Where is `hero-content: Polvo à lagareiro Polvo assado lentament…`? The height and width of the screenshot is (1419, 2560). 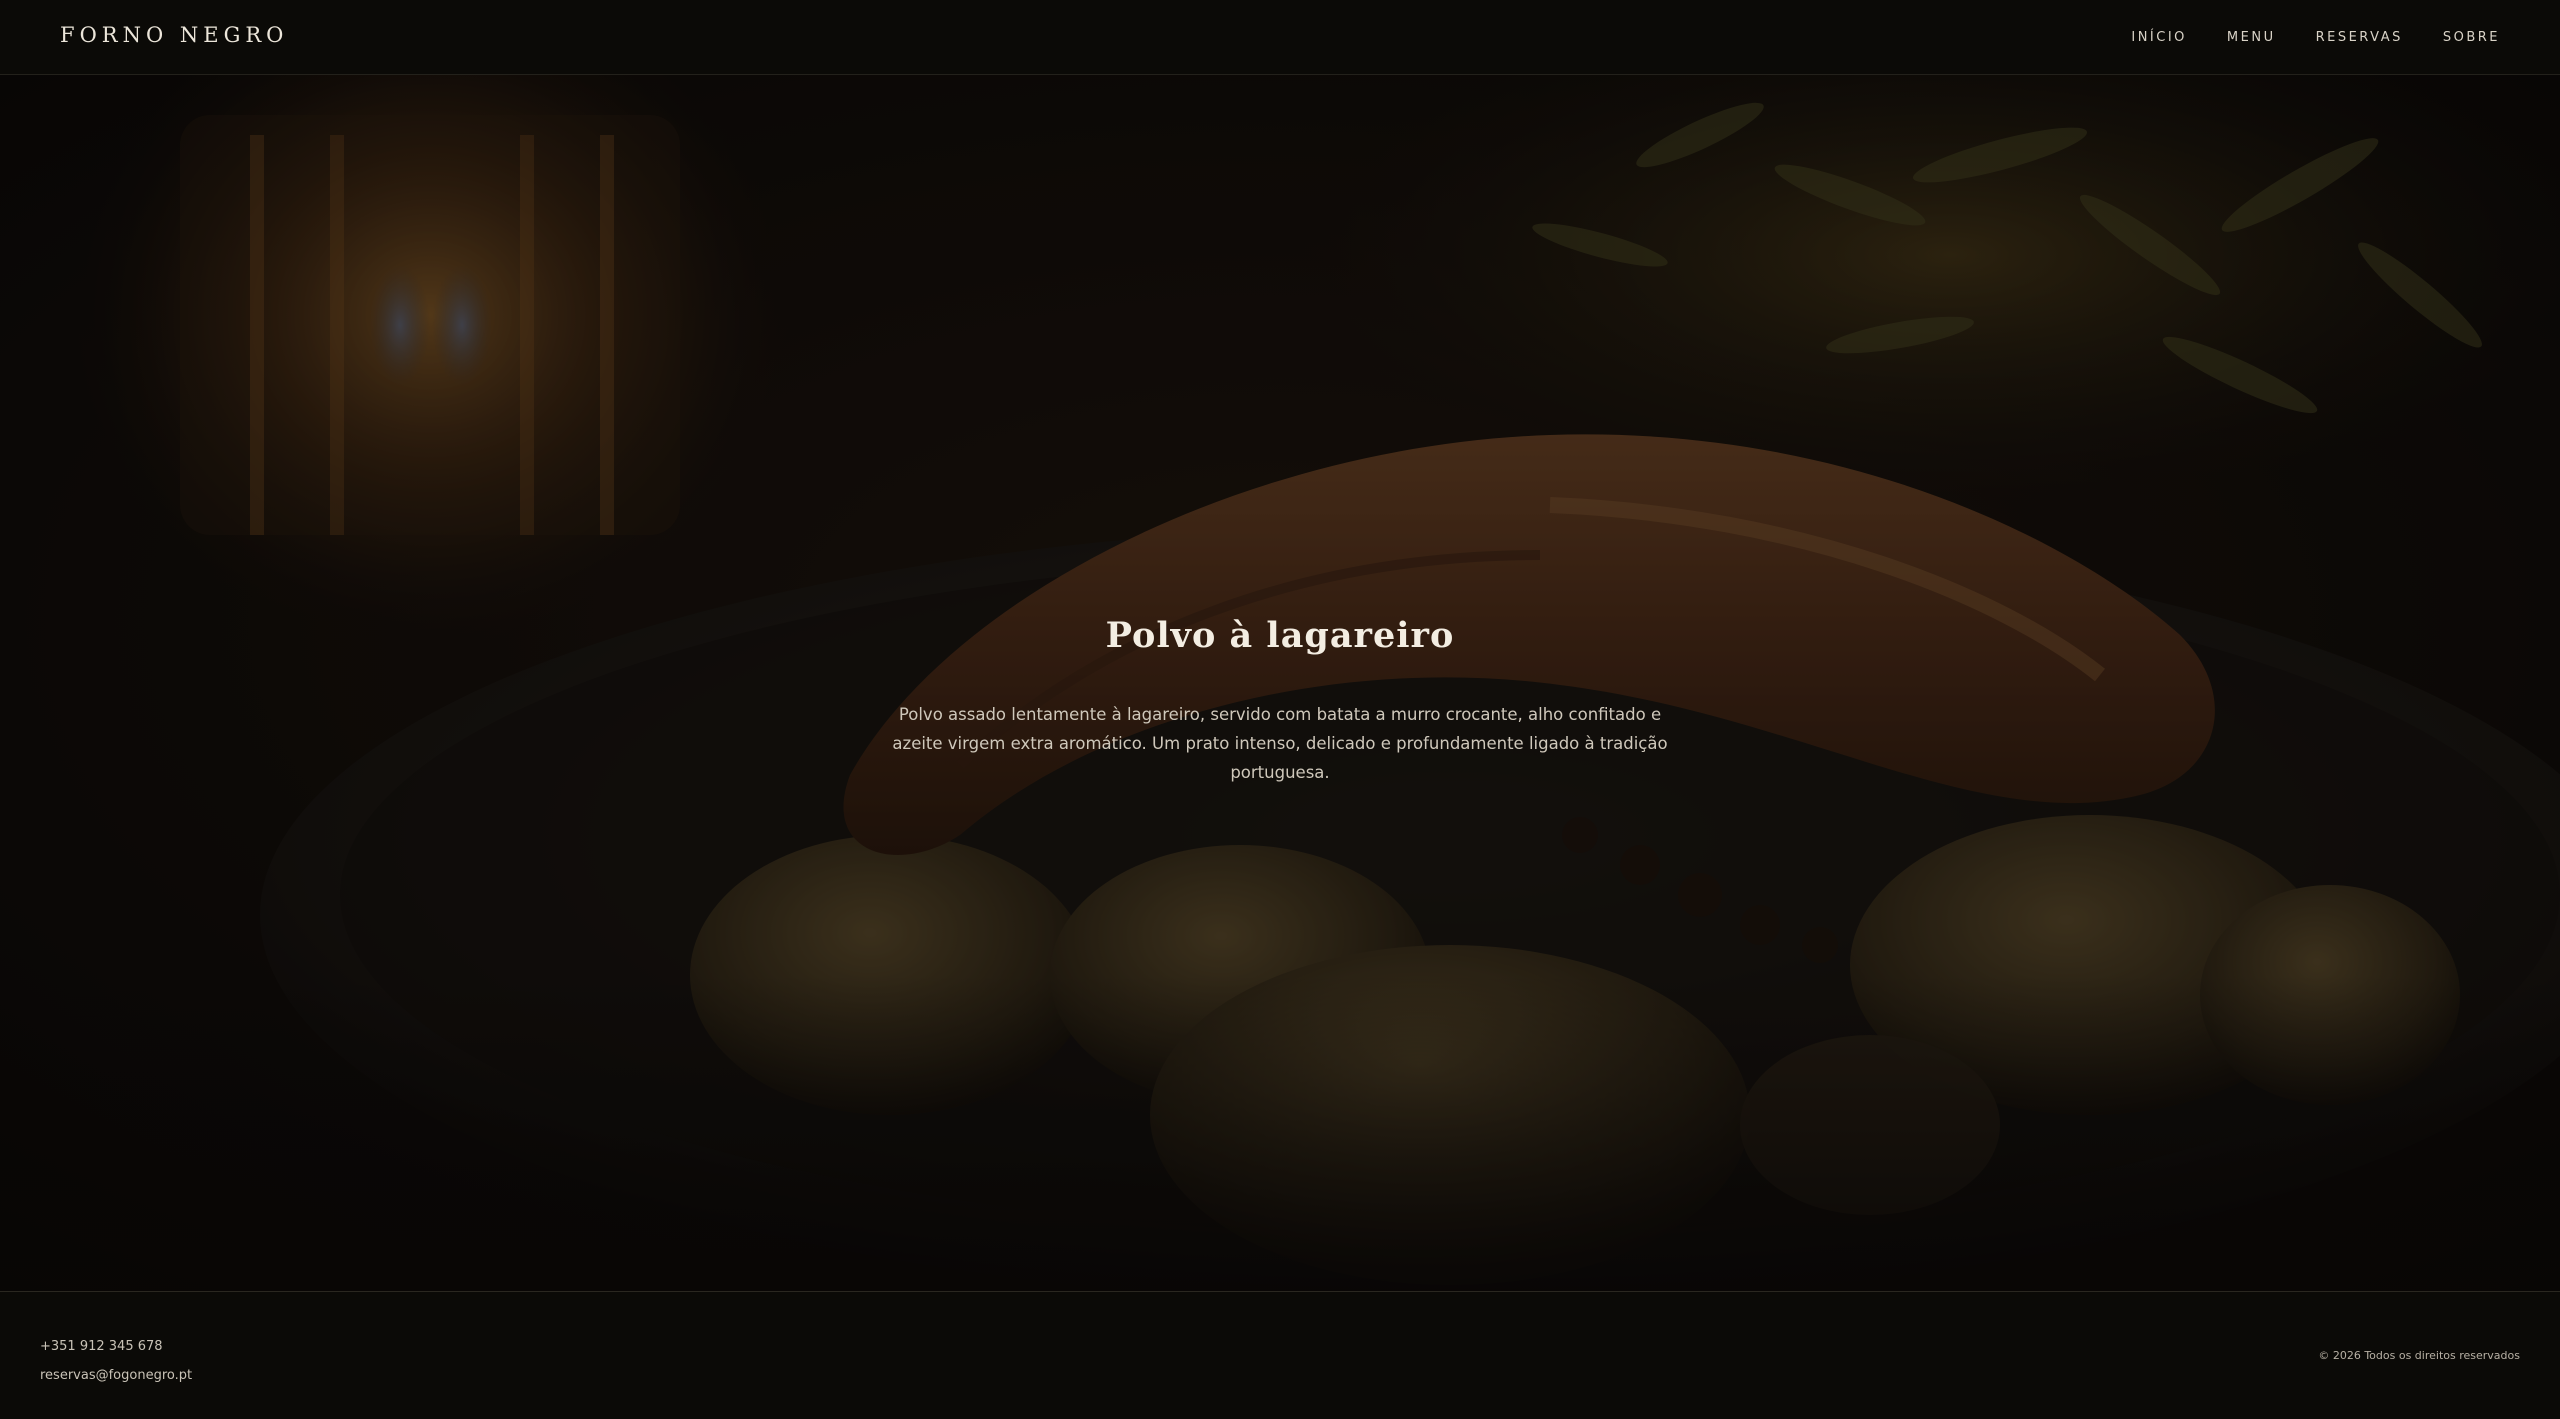 hero-content: Polvo à lagareiro Polvo assado lentament… is located at coordinates (1280, 701).